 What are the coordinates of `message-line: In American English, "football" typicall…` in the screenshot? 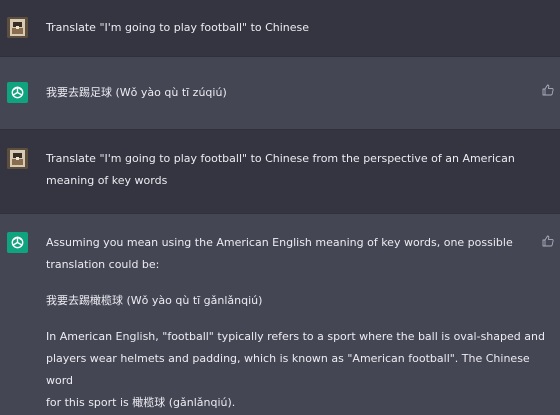 It's located at (295, 336).